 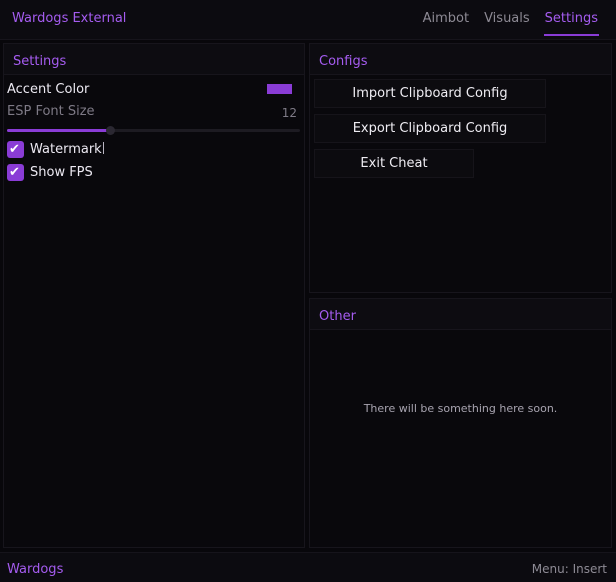 What do you see at coordinates (571, 20) in the screenshot?
I see `tab-settings: Settings` at bounding box center [571, 20].